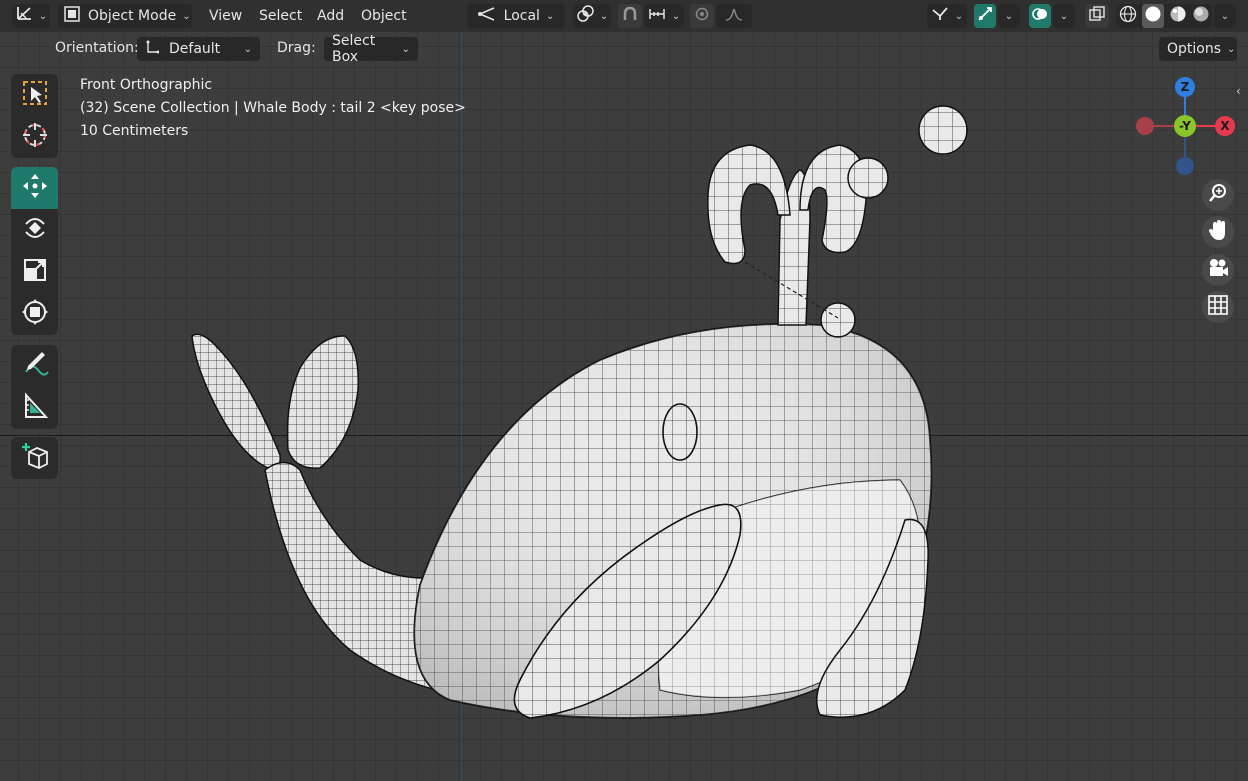 The height and width of the screenshot is (781, 1248). What do you see at coordinates (749, 204) in the screenshot?
I see `spout-left-arc` at bounding box center [749, 204].